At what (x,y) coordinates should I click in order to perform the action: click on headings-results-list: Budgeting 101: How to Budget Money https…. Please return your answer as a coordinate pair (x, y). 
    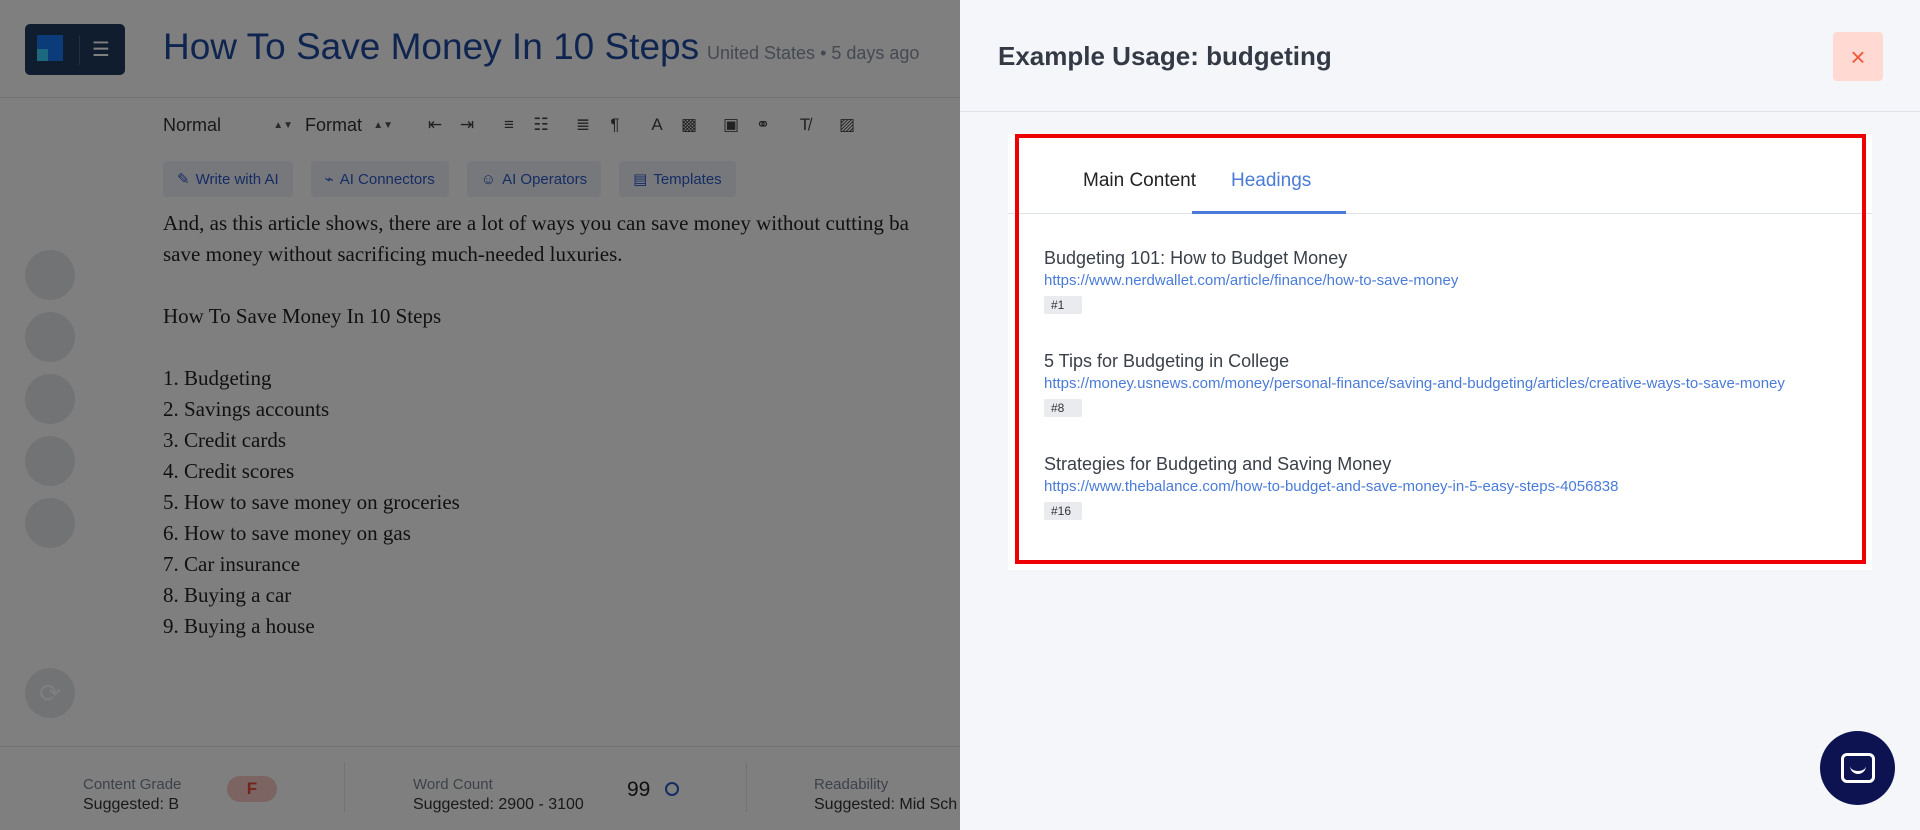
    Looking at the image, I should click on (1439, 384).